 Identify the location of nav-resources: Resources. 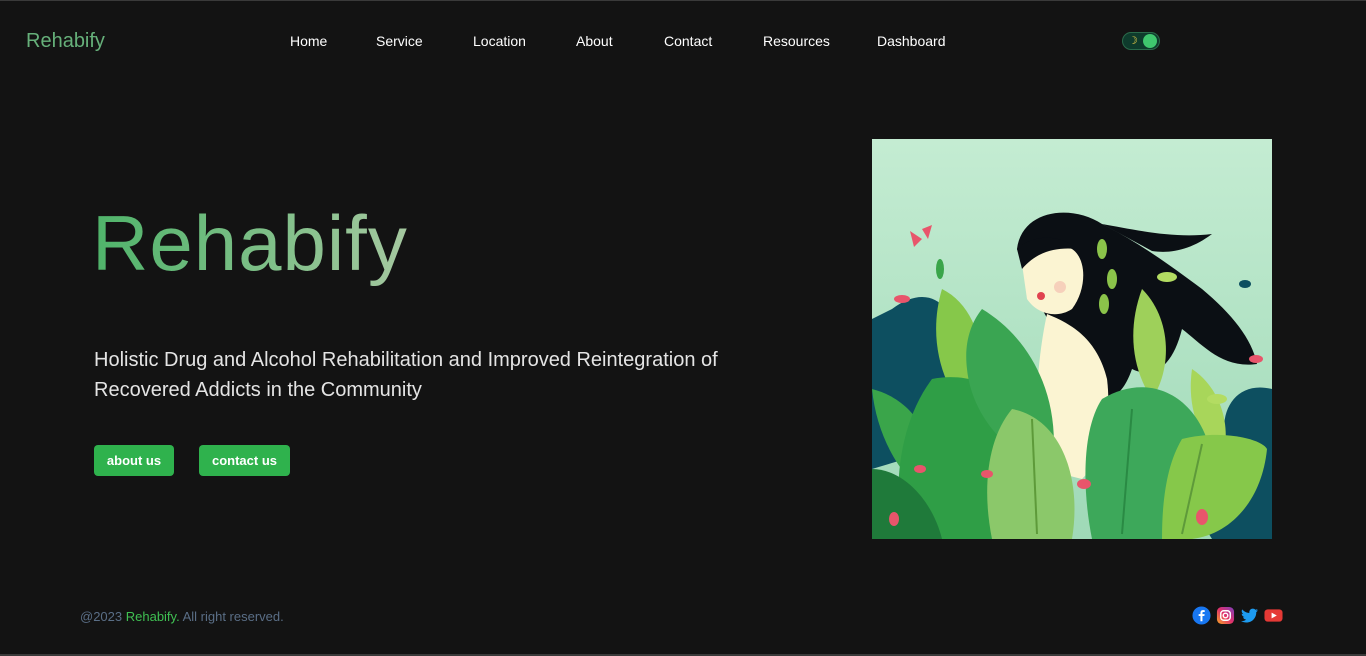
(796, 41).